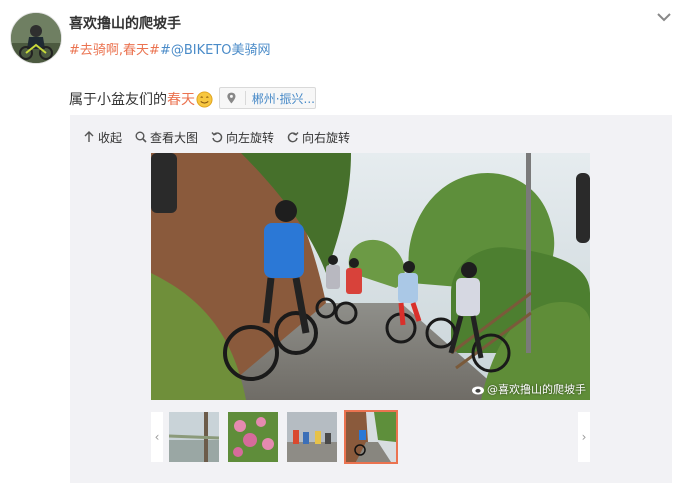 The height and width of the screenshot is (487, 680). I want to click on rotate-right-button: 向右旋转, so click(318, 137).